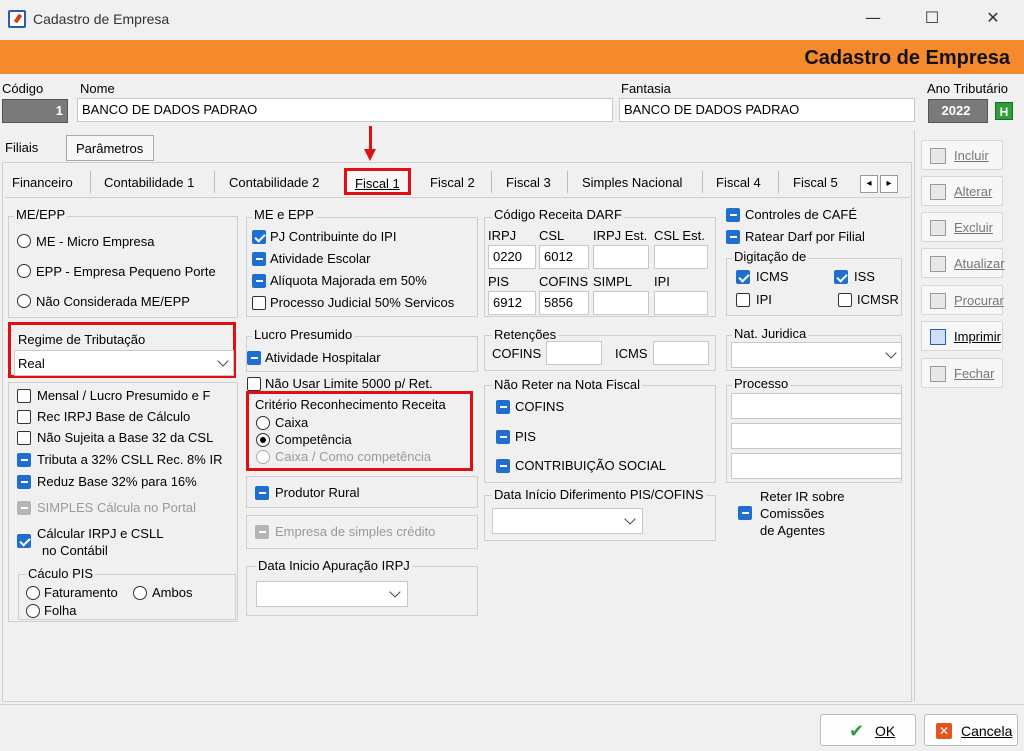  Describe the element at coordinates (816, 355) in the screenshot. I see `nat-juridica-select` at that location.